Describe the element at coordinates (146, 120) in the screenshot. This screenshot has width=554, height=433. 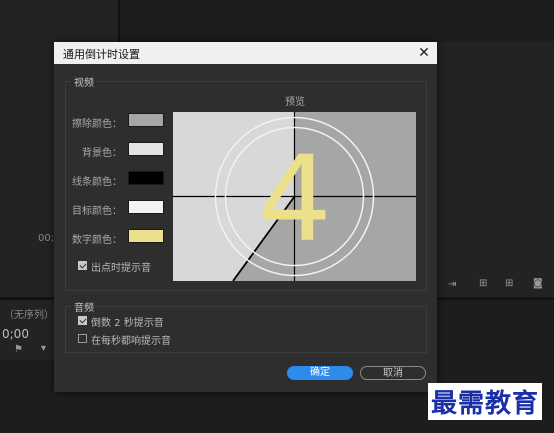
I see `wipe-color-swatch` at that location.